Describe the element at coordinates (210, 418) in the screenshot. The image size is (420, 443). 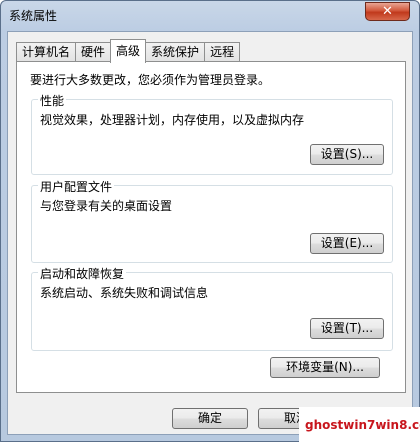
I see `ok-button: 确定` at that location.